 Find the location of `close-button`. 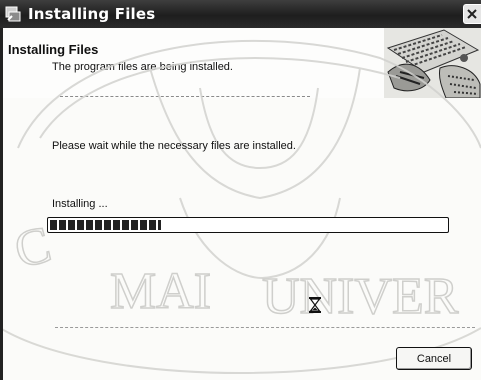

close-button is located at coordinates (472, 14).